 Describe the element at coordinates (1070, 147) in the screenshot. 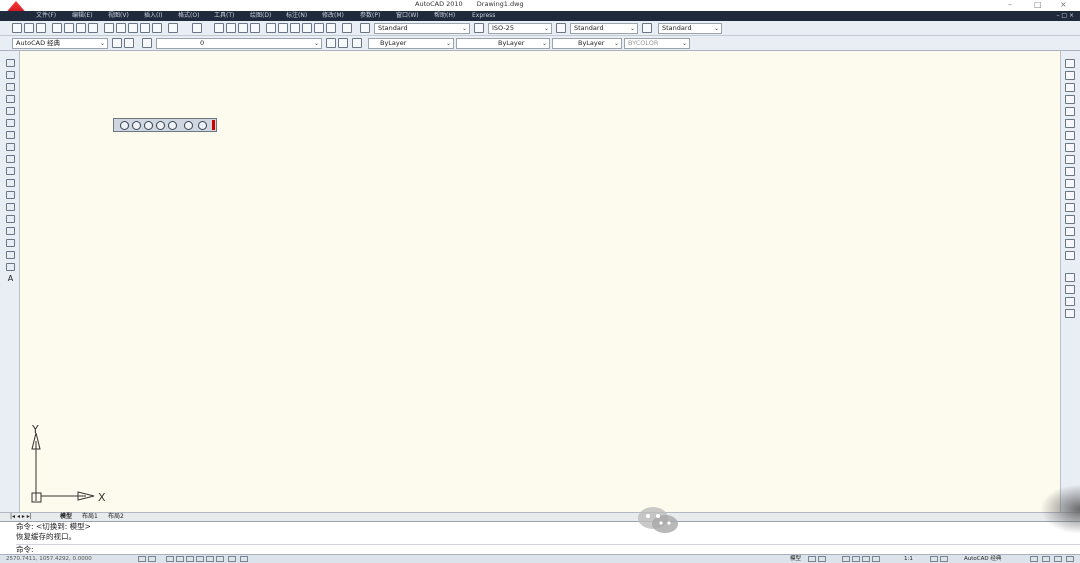

I see `scale-icon` at that location.